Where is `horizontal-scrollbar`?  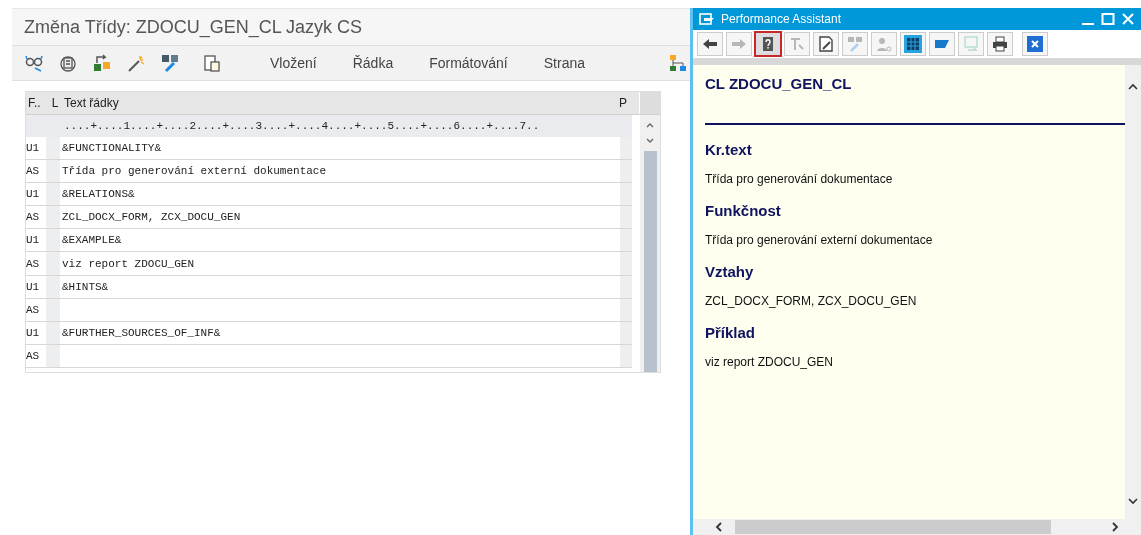
horizontal-scrollbar is located at coordinates (917, 527).